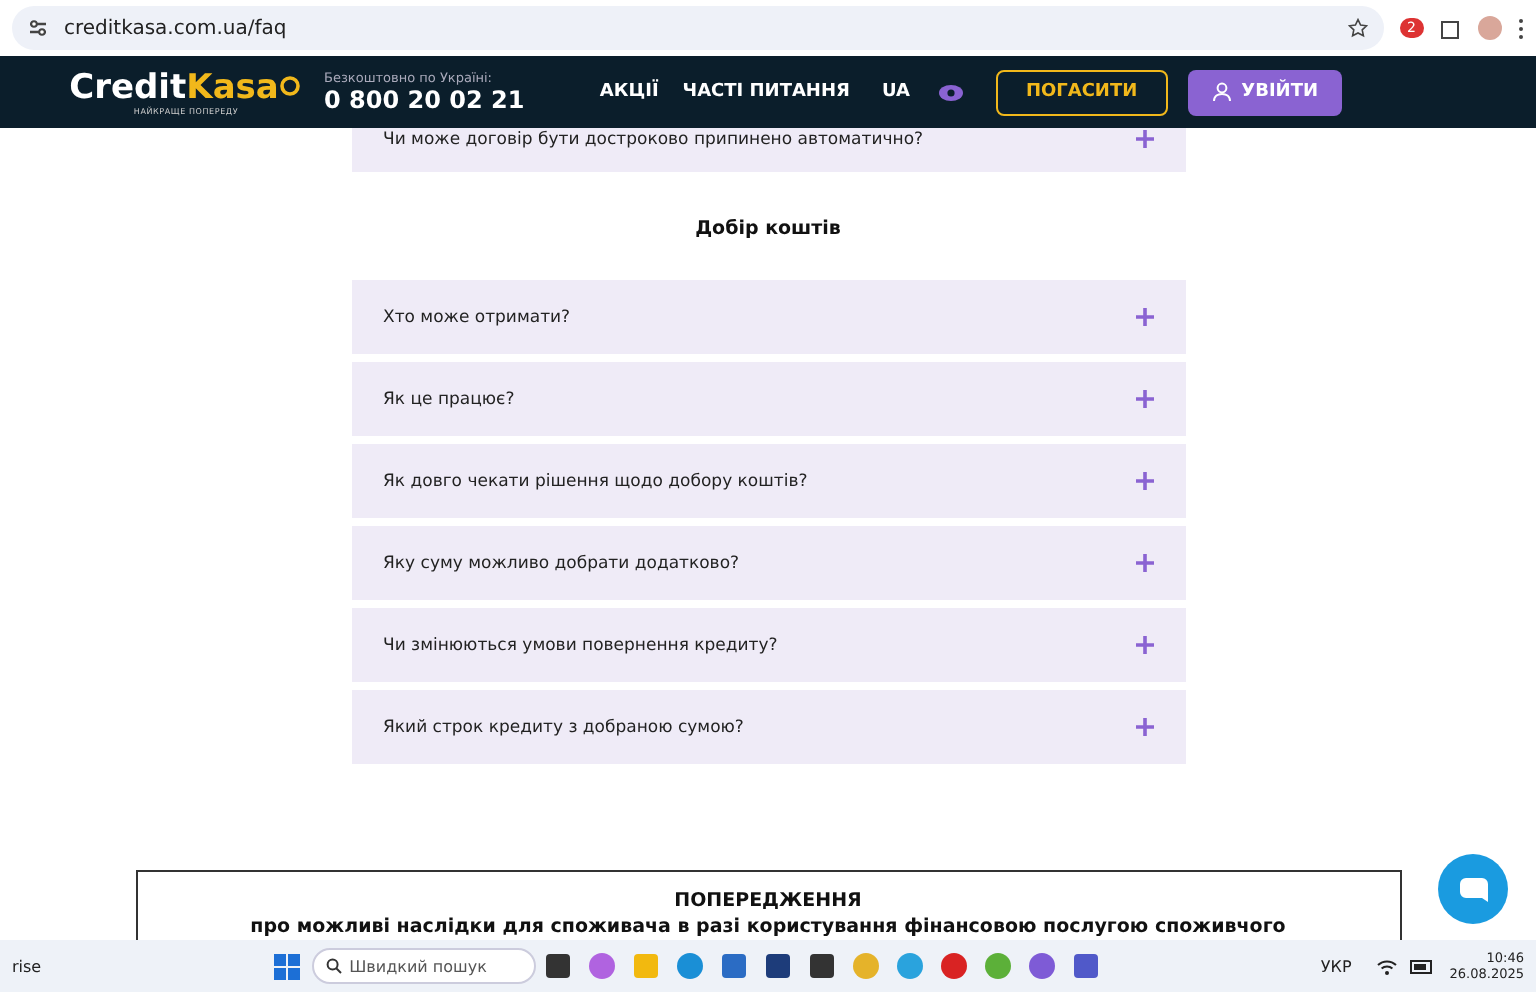  I want to click on pay-button: ПОГАСИТИ, so click(1081, 92).